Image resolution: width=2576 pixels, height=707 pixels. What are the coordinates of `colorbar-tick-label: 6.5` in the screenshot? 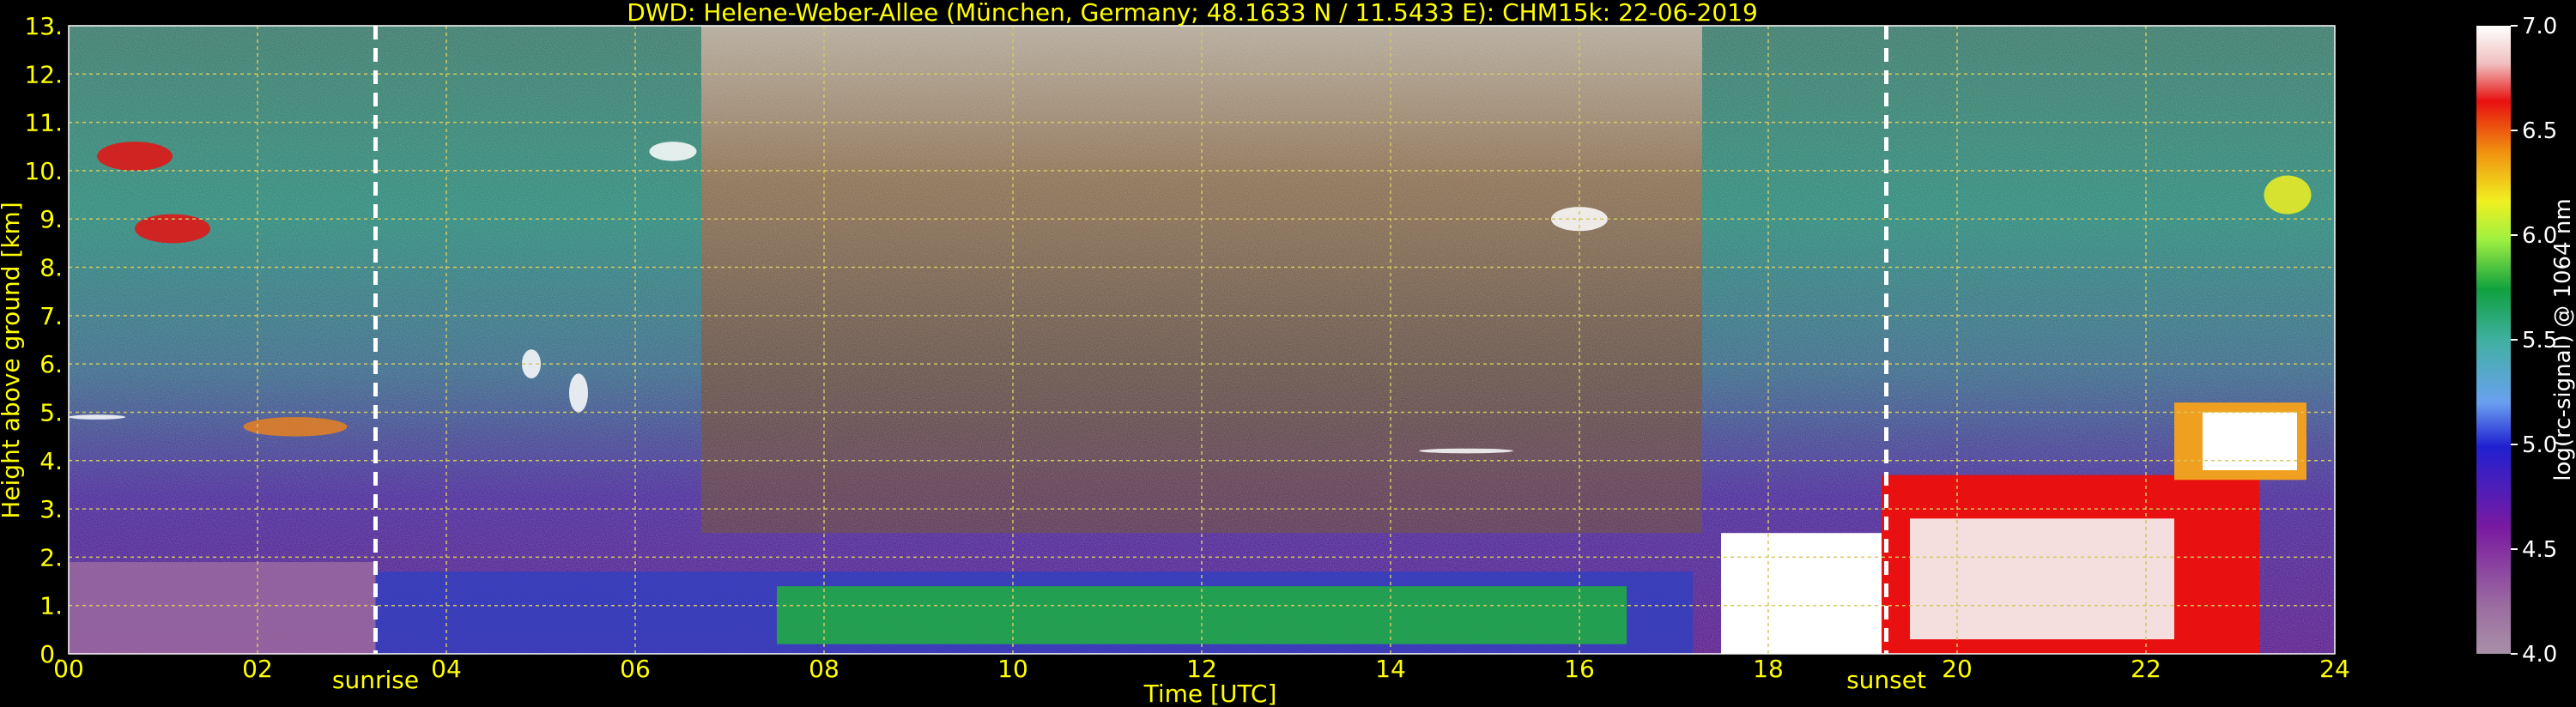 It's located at (2539, 131).